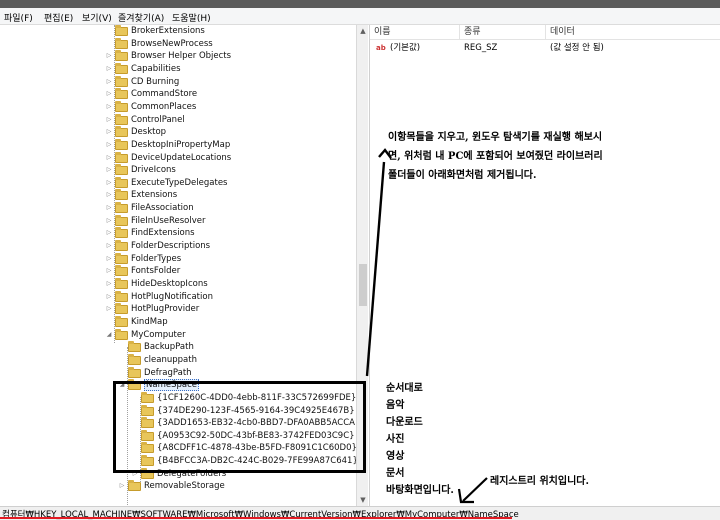  Describe the element at coordinates (363, 31) in the screenshot. I see `scroll-up-arrow-icon: ▲` at that location.